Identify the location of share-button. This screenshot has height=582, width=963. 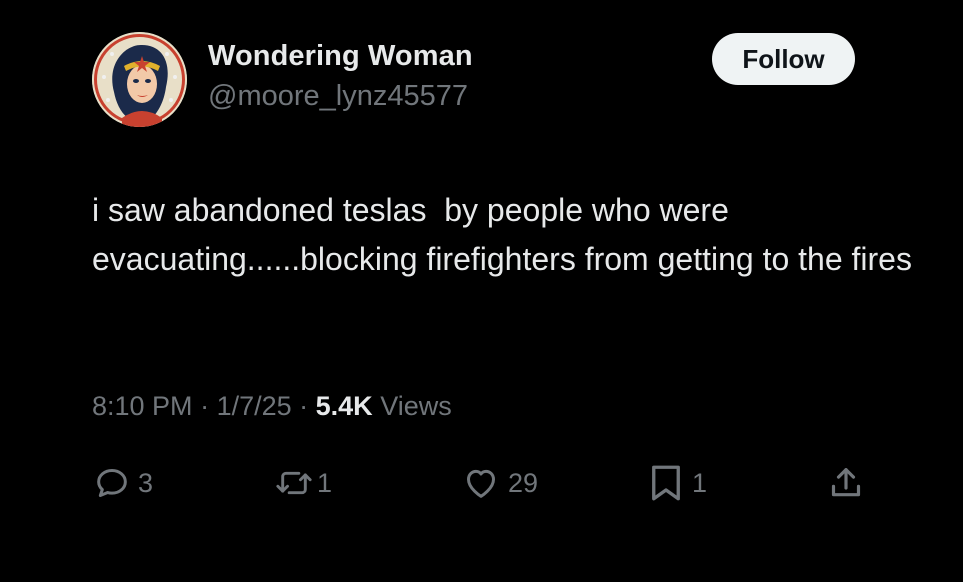
(846, 483).